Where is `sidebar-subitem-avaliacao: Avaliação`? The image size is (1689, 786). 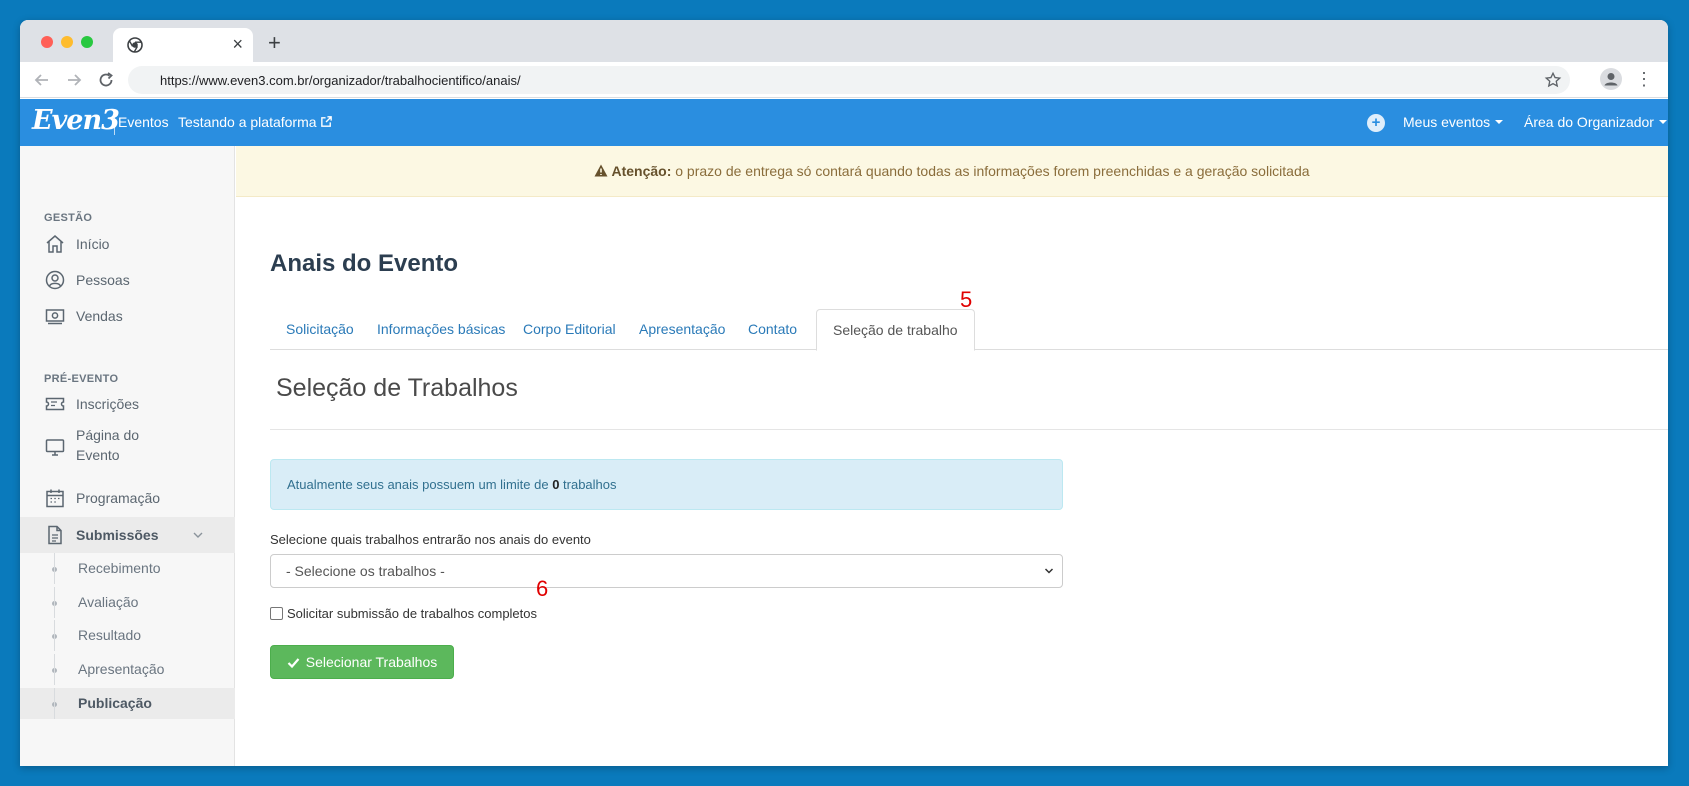
sidebar-subitem-avaliacao: Avaliação is located at coordinates (127, 602).